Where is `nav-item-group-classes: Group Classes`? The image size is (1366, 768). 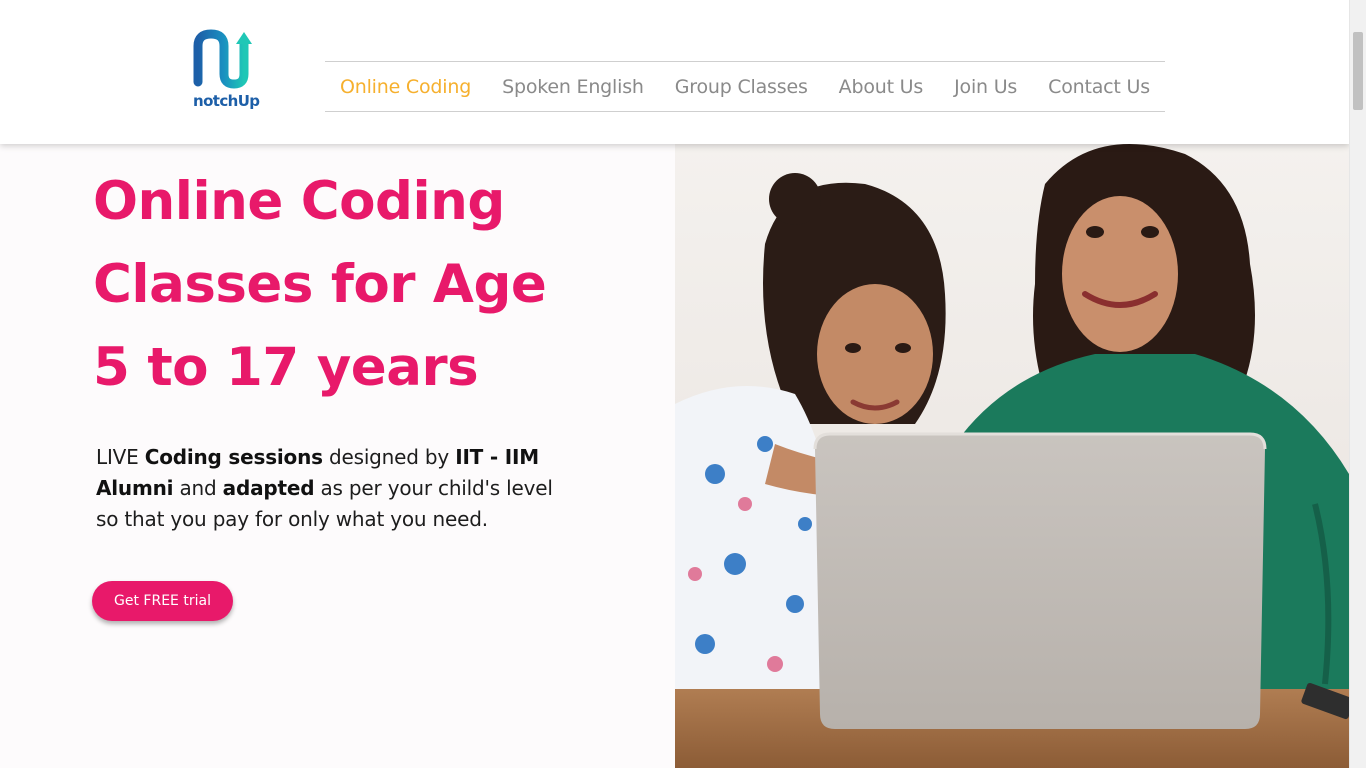 nav-item-group-classes: Group Classes is located at coordinates (741, 87).